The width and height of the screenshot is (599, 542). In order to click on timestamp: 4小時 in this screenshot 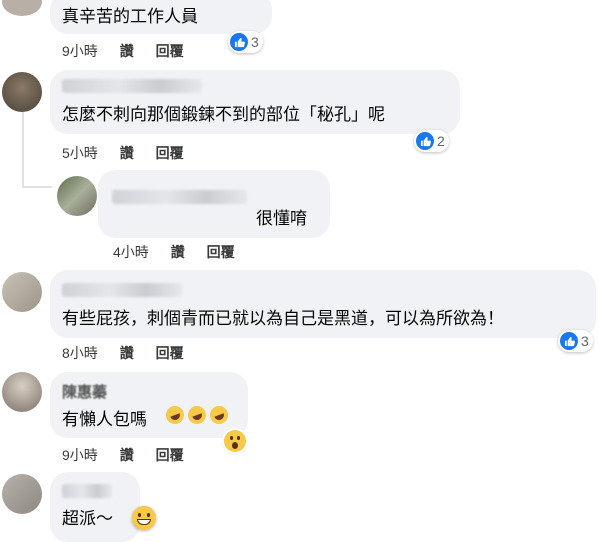, I will do `click(131, 252)`.